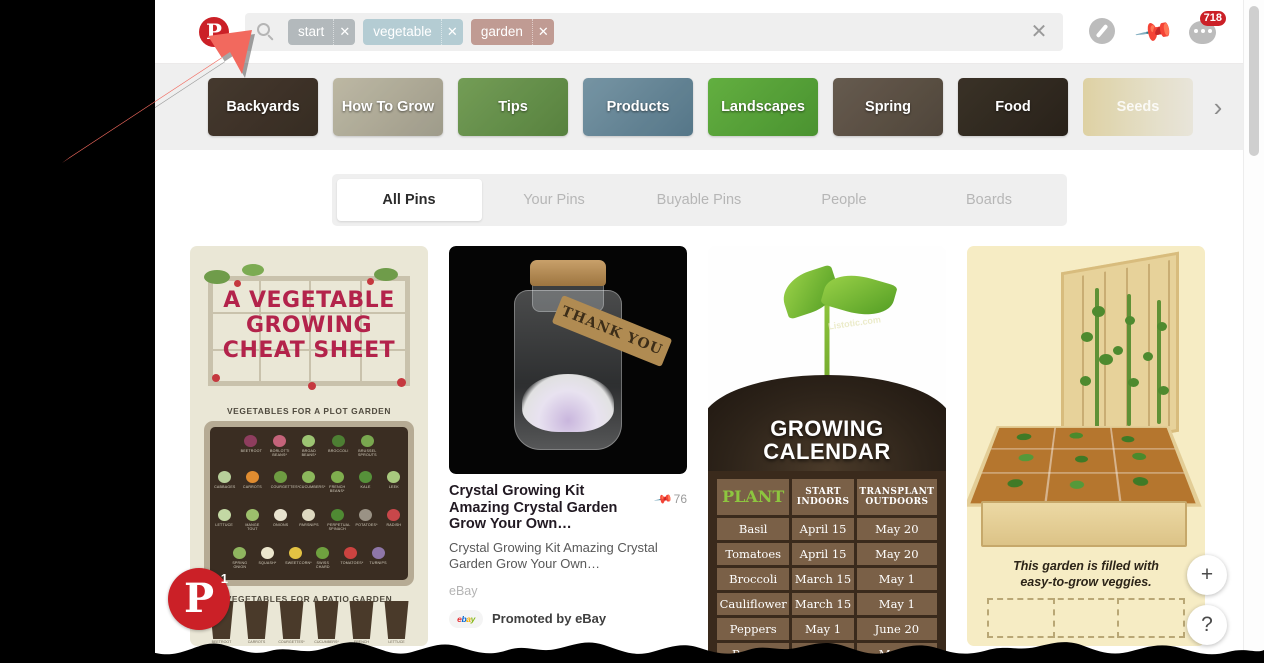  What do you see at coordinates (393, 487) in the screenshot?
I see `veg-name: LEEK` at bounding box center [393, 487].